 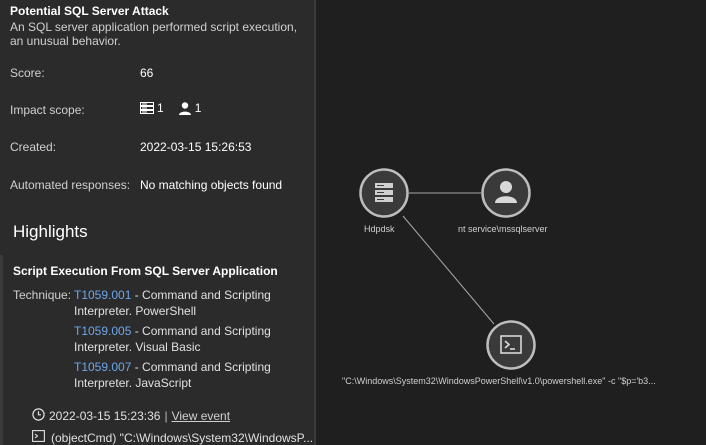 What do you see at coordinates (89, 11) in the screenshot?
I see `alert-title: Potential SQL Server Attack` at bounding box center [89, 11].